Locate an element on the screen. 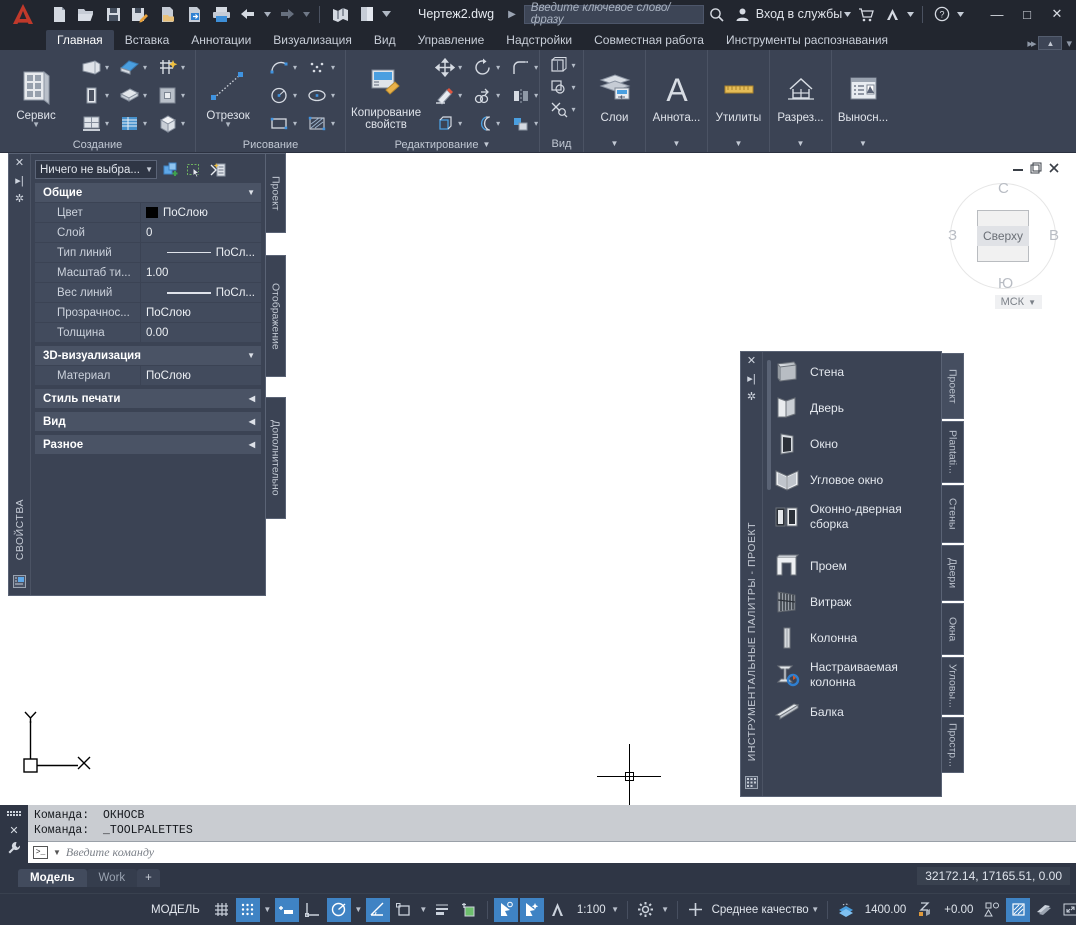 The width and height of the screenshot is (1076, 925). property-row-color: Цвет ПоСлою is located at coordinates (148, 212).